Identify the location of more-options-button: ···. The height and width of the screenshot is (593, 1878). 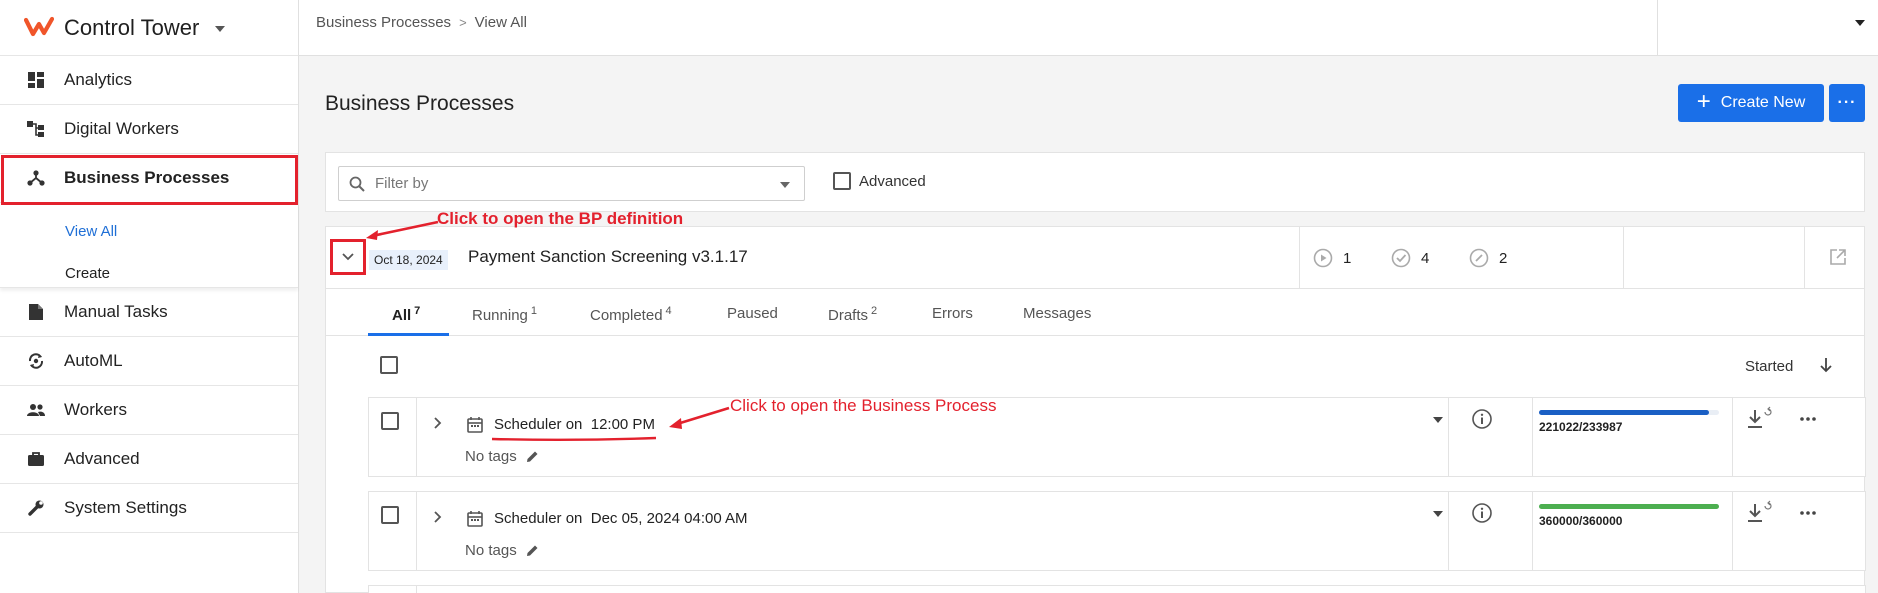
(1847, 103).